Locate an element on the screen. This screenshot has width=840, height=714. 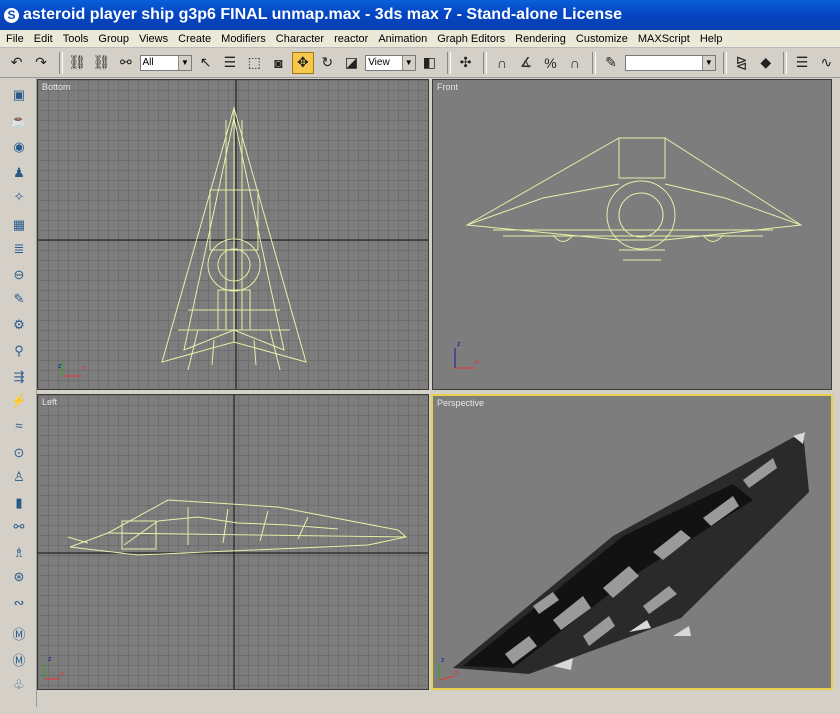
select-and-move-icon: ✥ is located at coordinates (303, 62).